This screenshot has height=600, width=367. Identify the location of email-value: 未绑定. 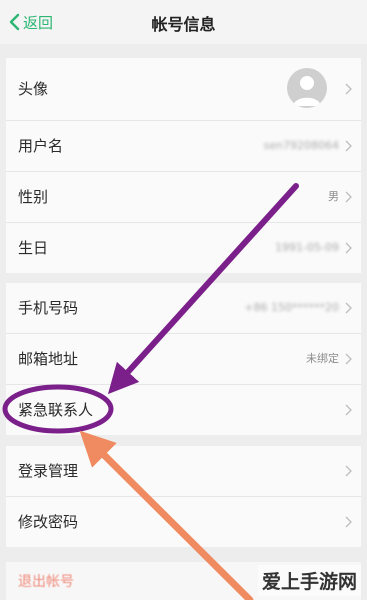
(322, 358).